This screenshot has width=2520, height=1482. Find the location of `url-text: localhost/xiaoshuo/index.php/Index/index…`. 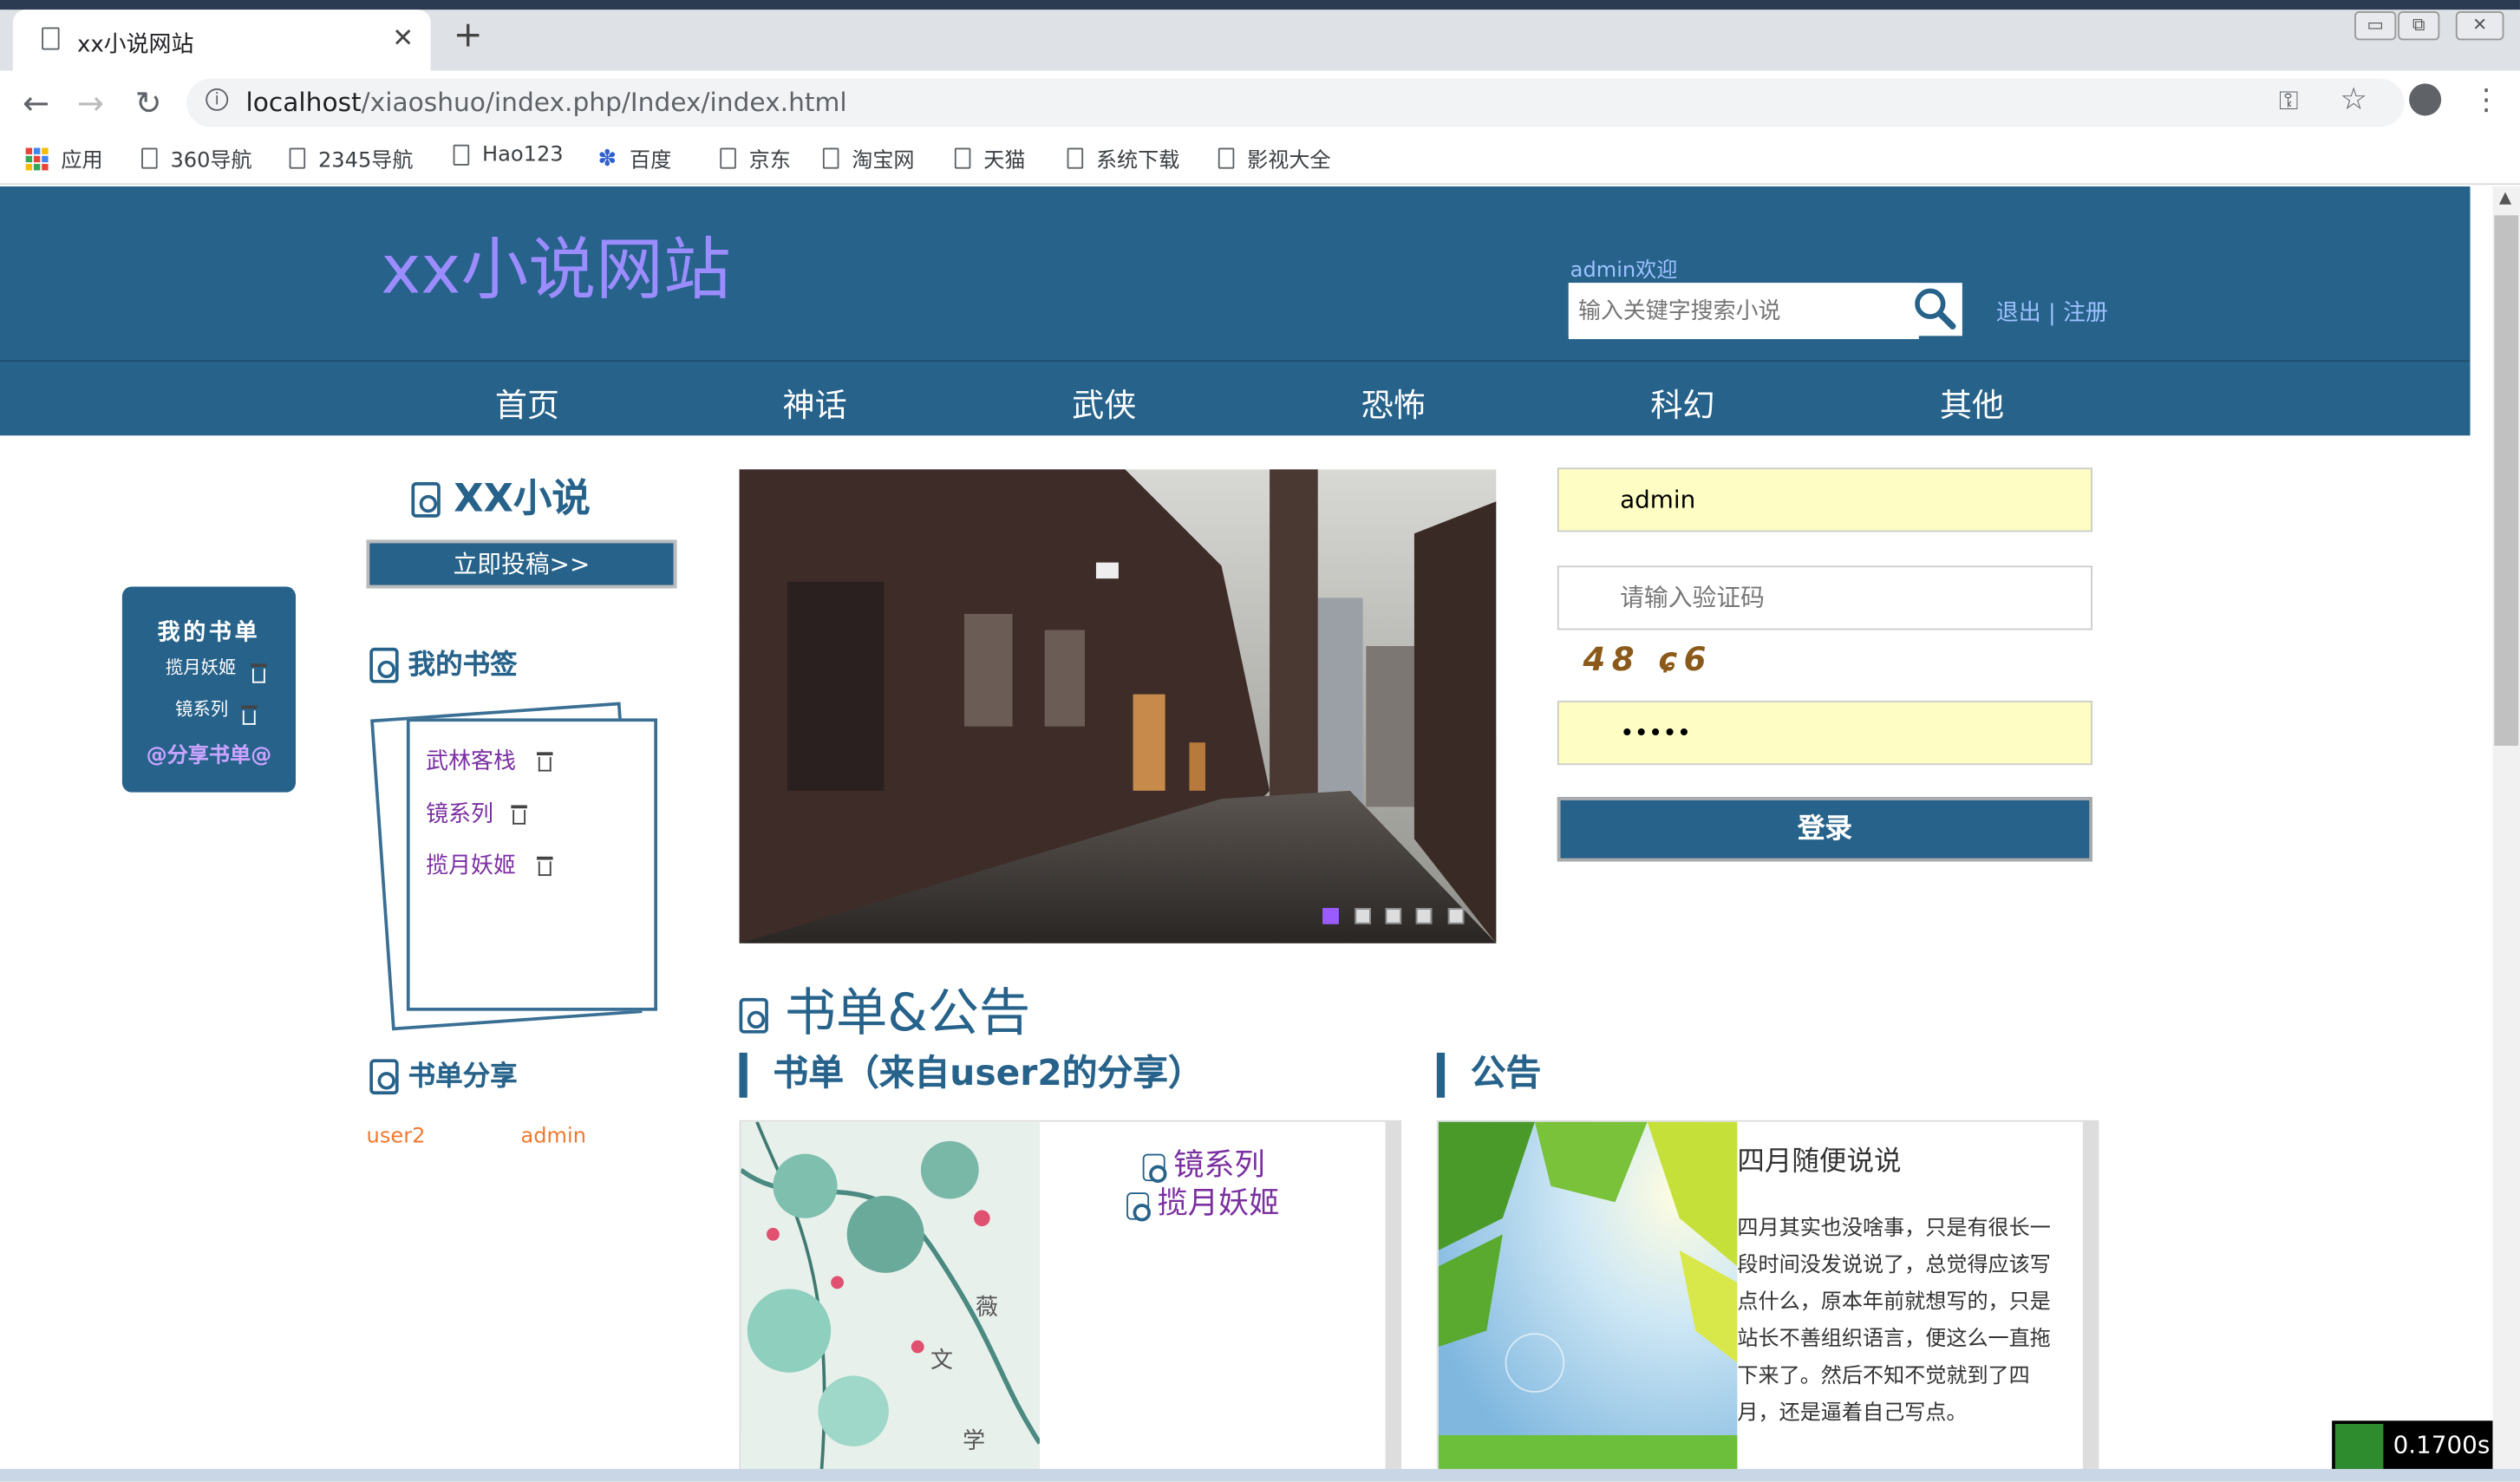

url-text: localhost/xiaoshuo/index.php/Index/index… is located at coordinates (546, 102).